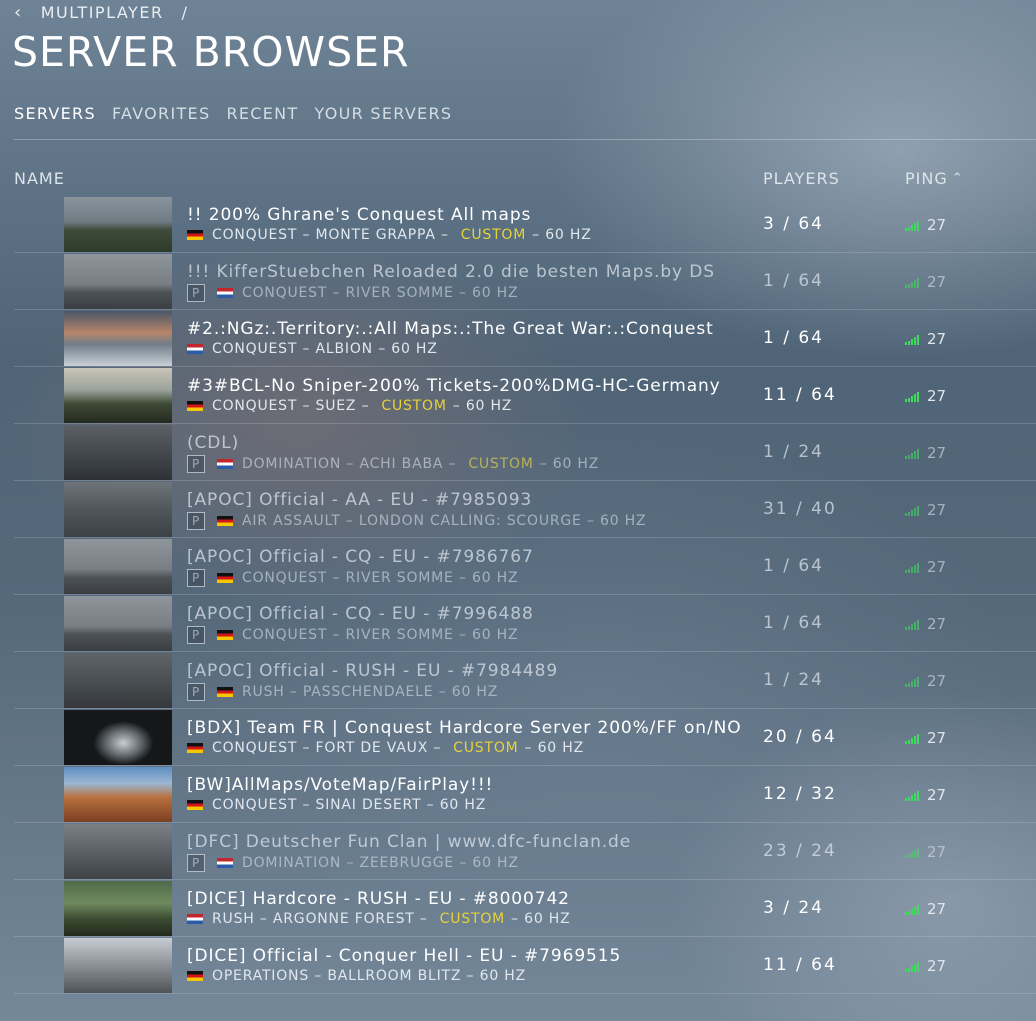 Image resolution: width=1036 pixels, height=1021 pixels. I want to click on game-mode: AIR ASSAULT, so click(291, 521).